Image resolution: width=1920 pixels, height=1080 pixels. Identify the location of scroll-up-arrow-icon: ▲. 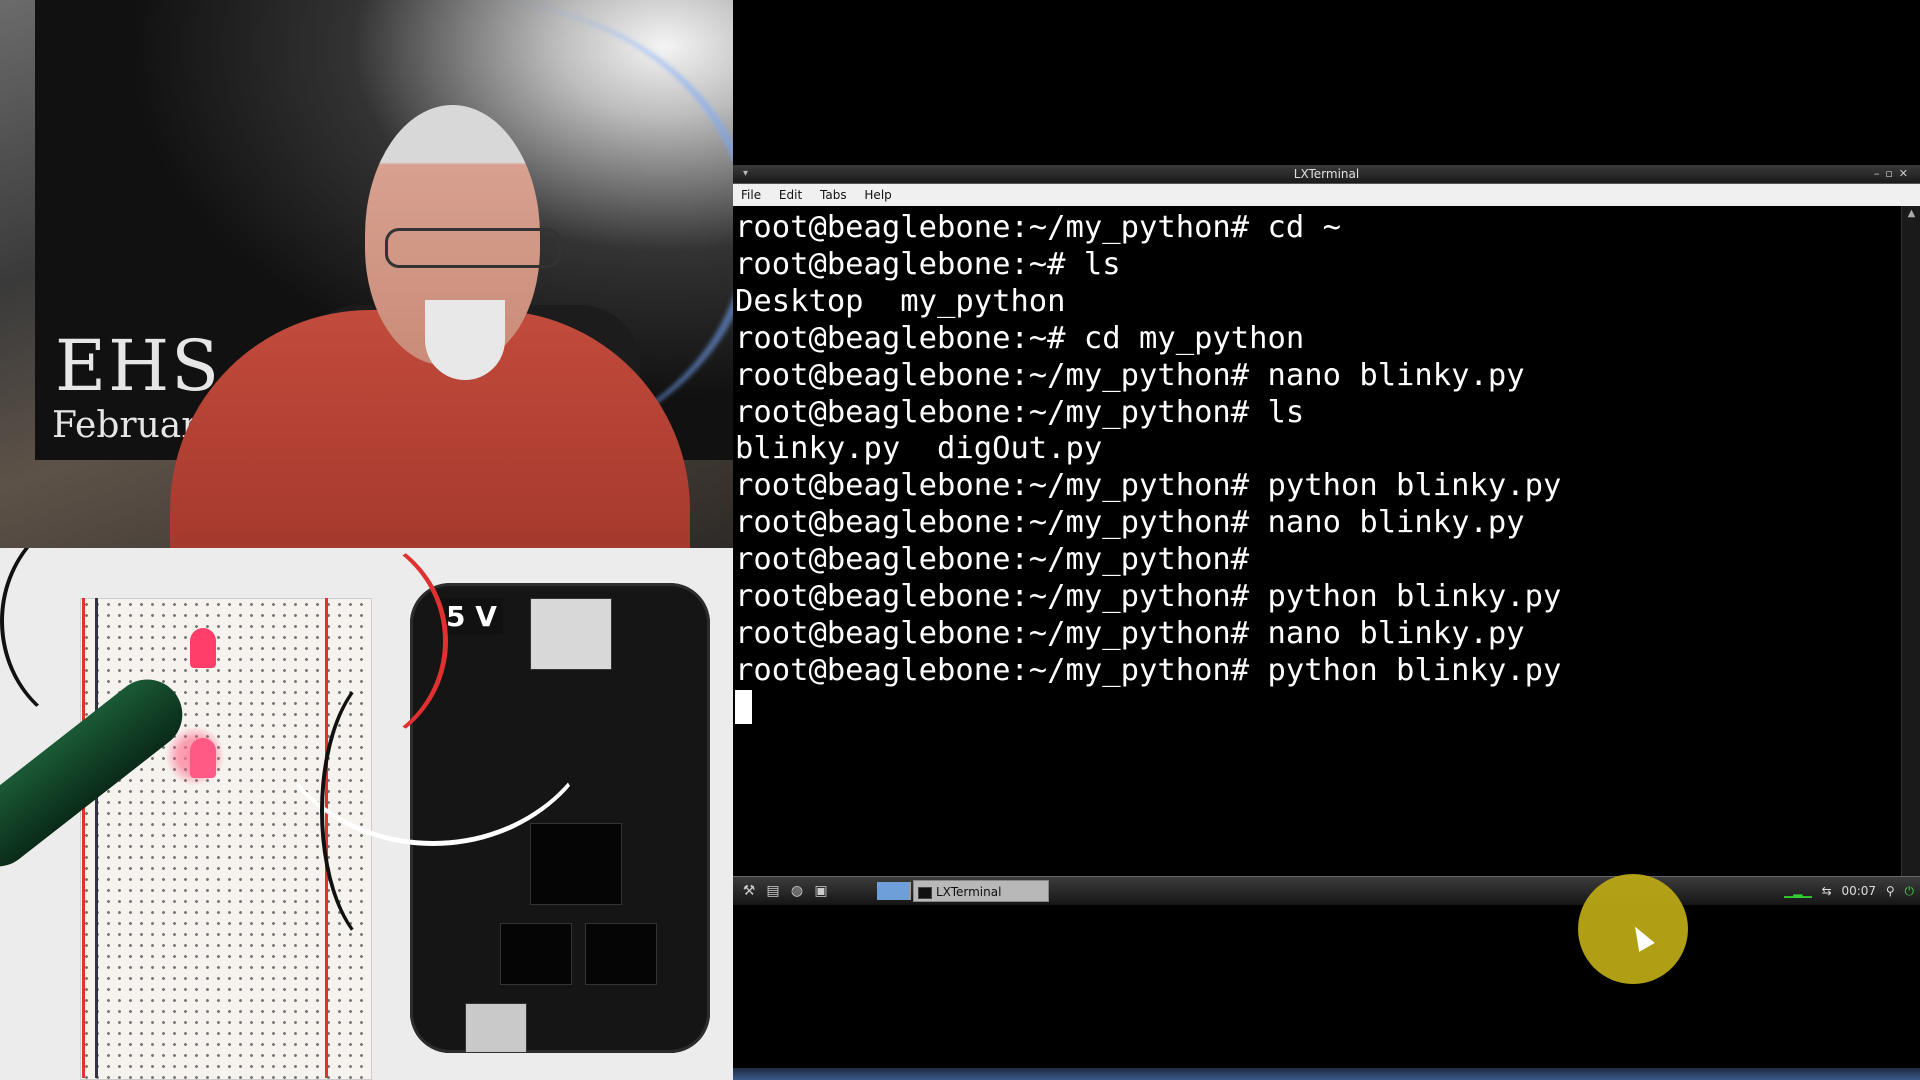
(1911, 214).